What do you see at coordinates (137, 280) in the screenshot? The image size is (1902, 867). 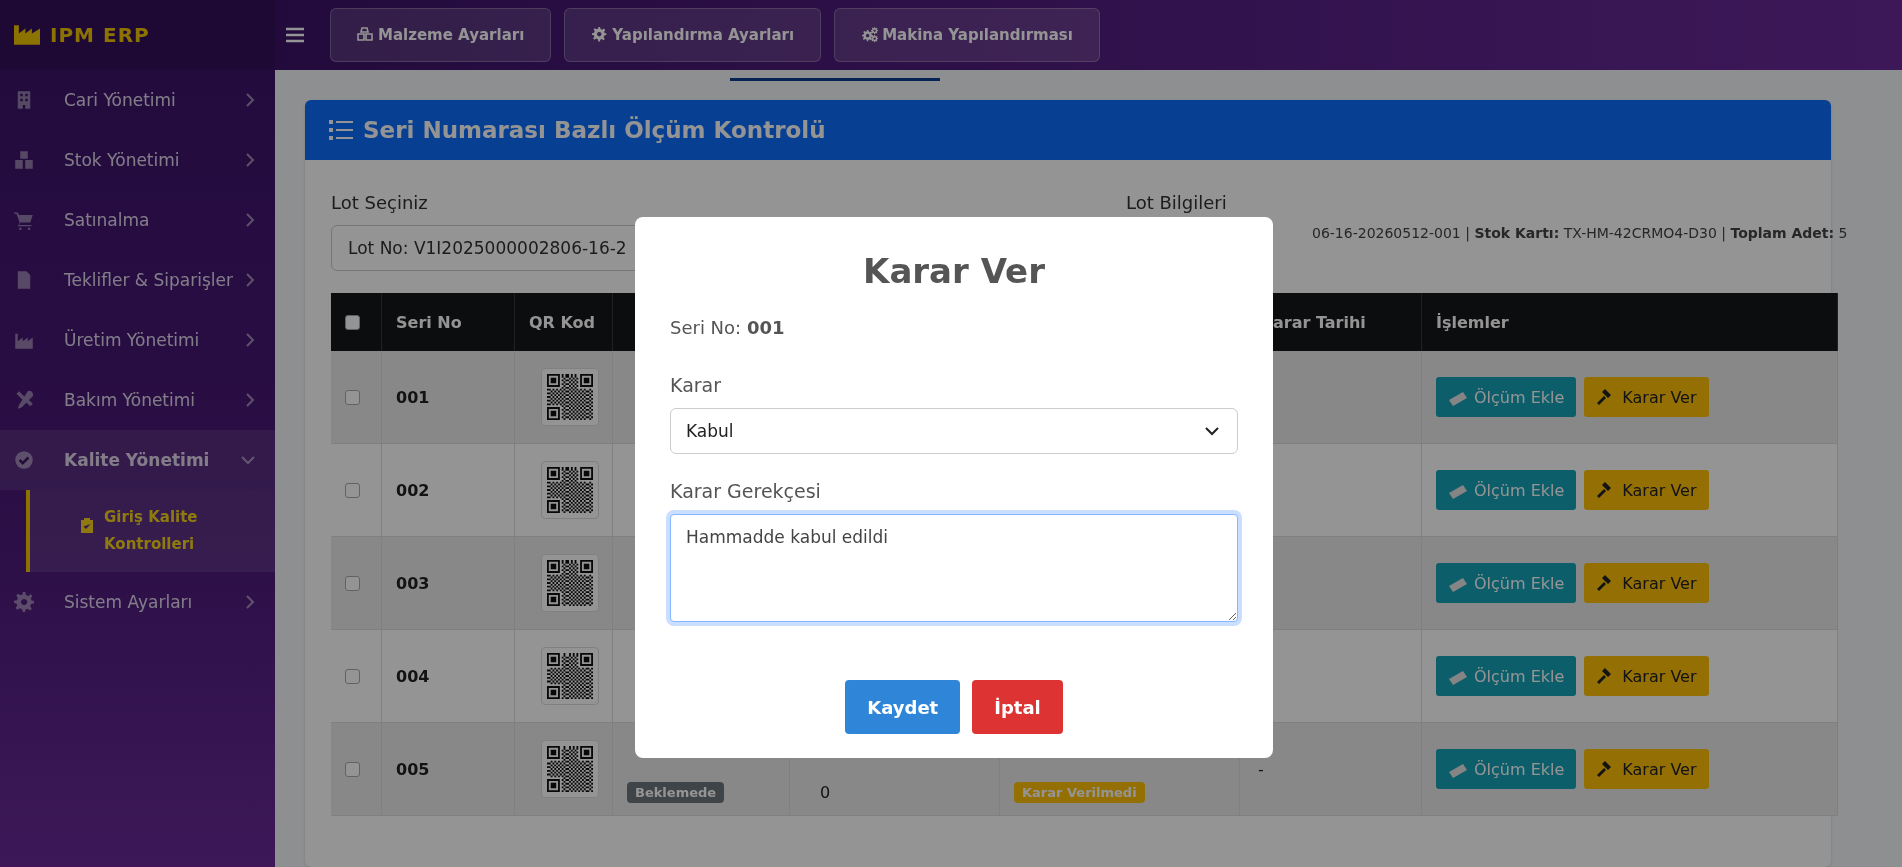 I see `sidebar-item: Teklifler & Siparişler` at bounding box center [137, 280].